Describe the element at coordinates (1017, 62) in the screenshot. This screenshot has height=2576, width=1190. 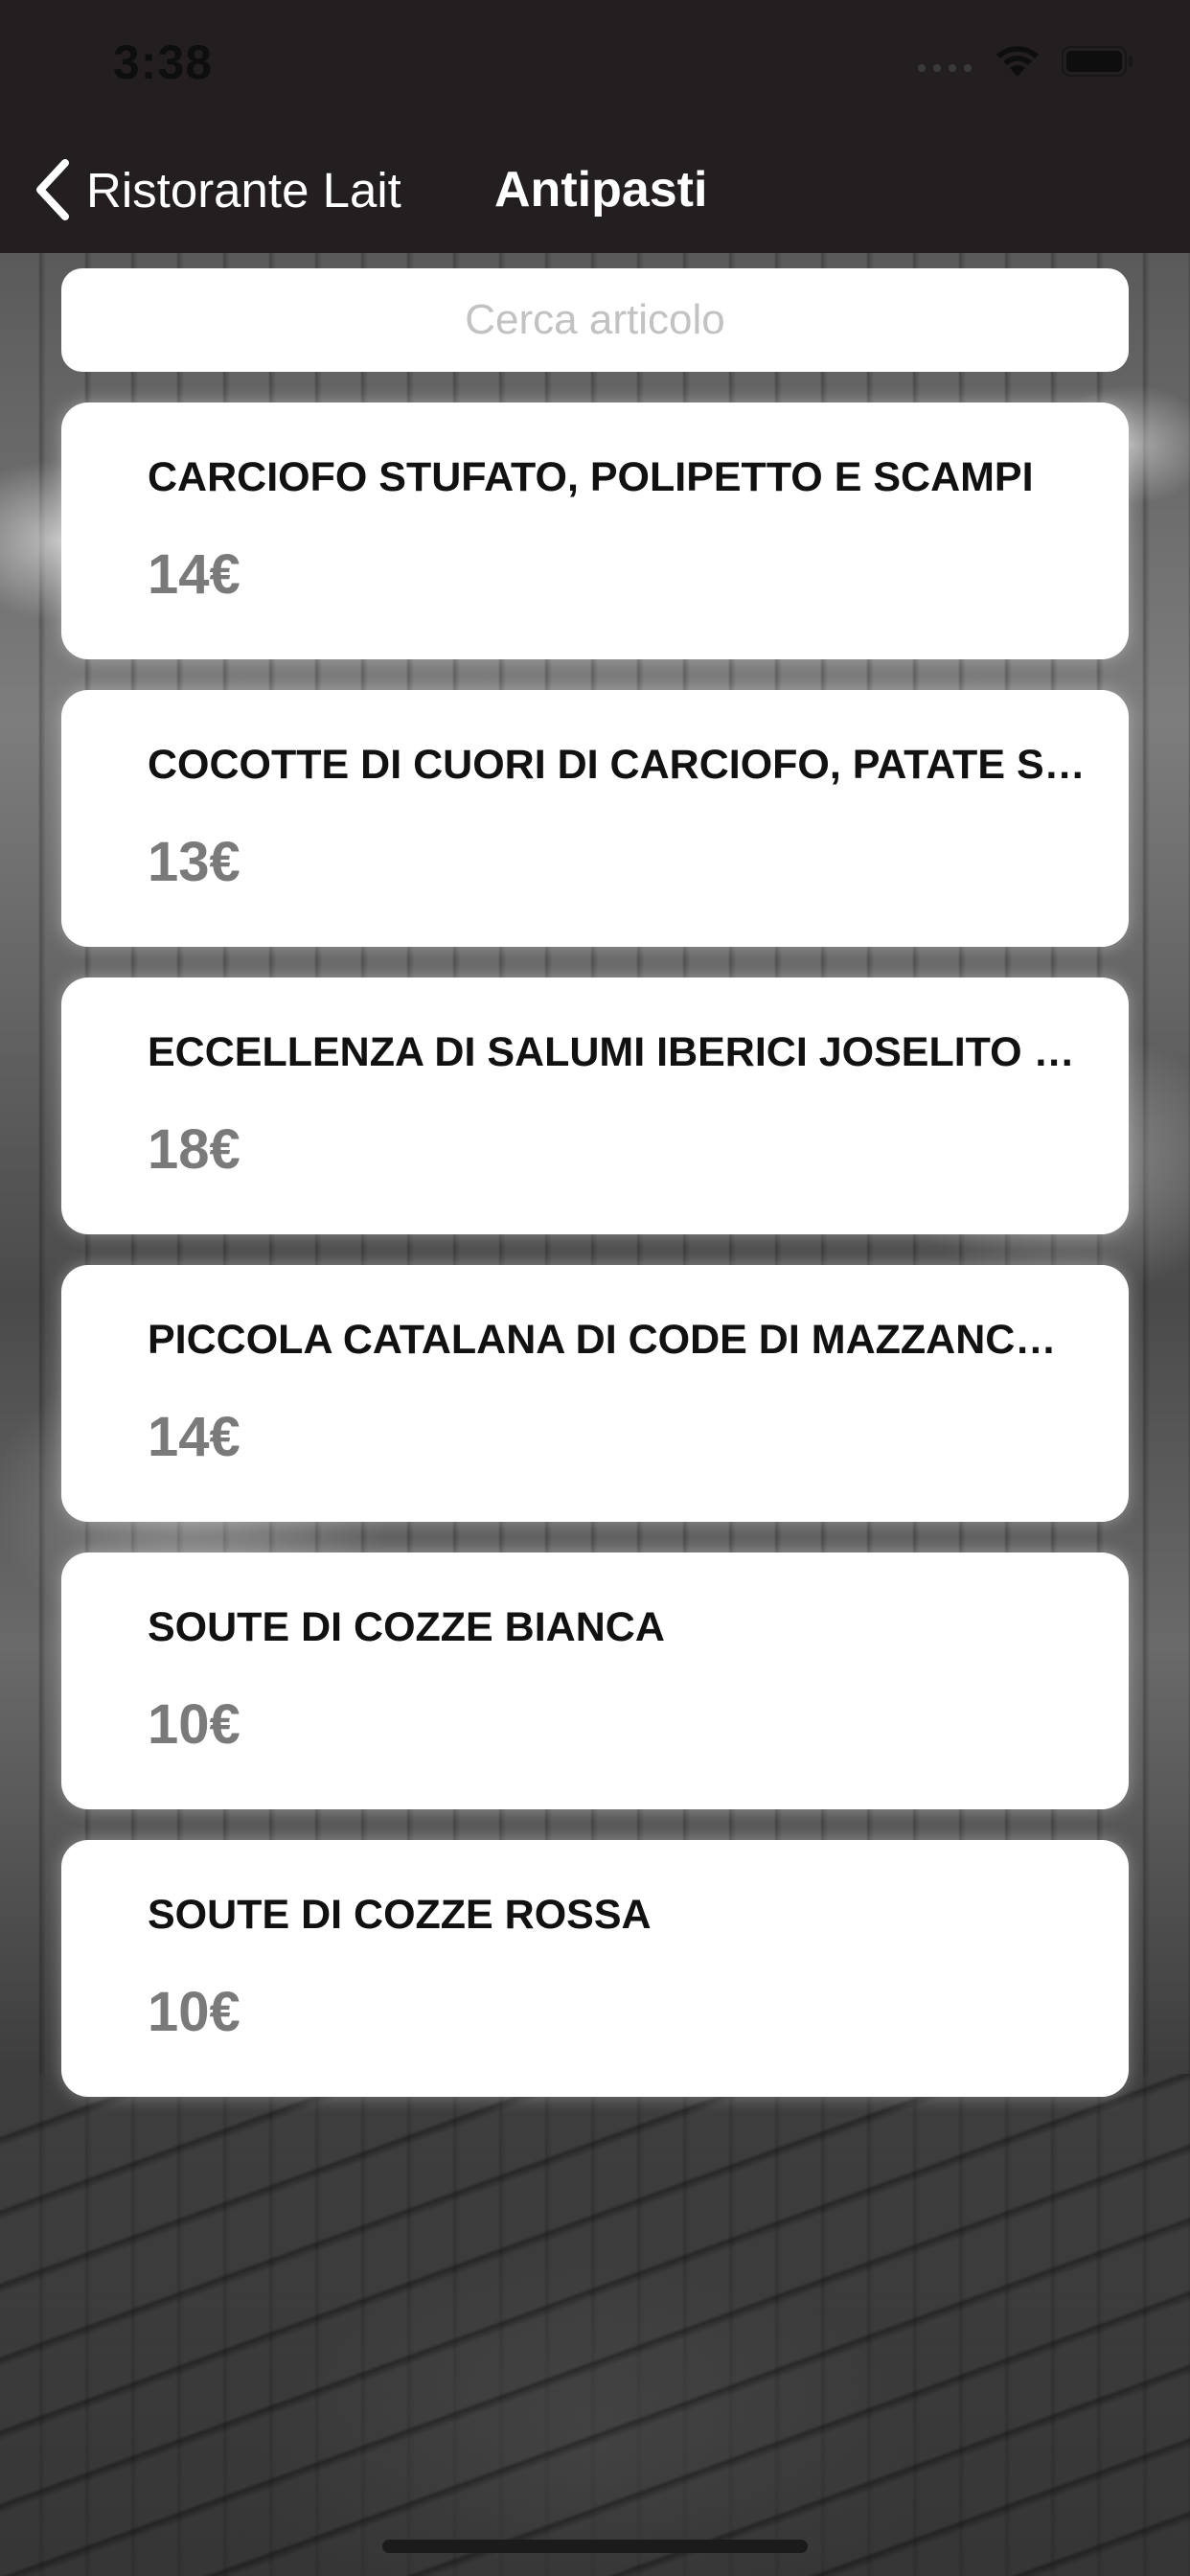
I see `wifi-icon` at that location.